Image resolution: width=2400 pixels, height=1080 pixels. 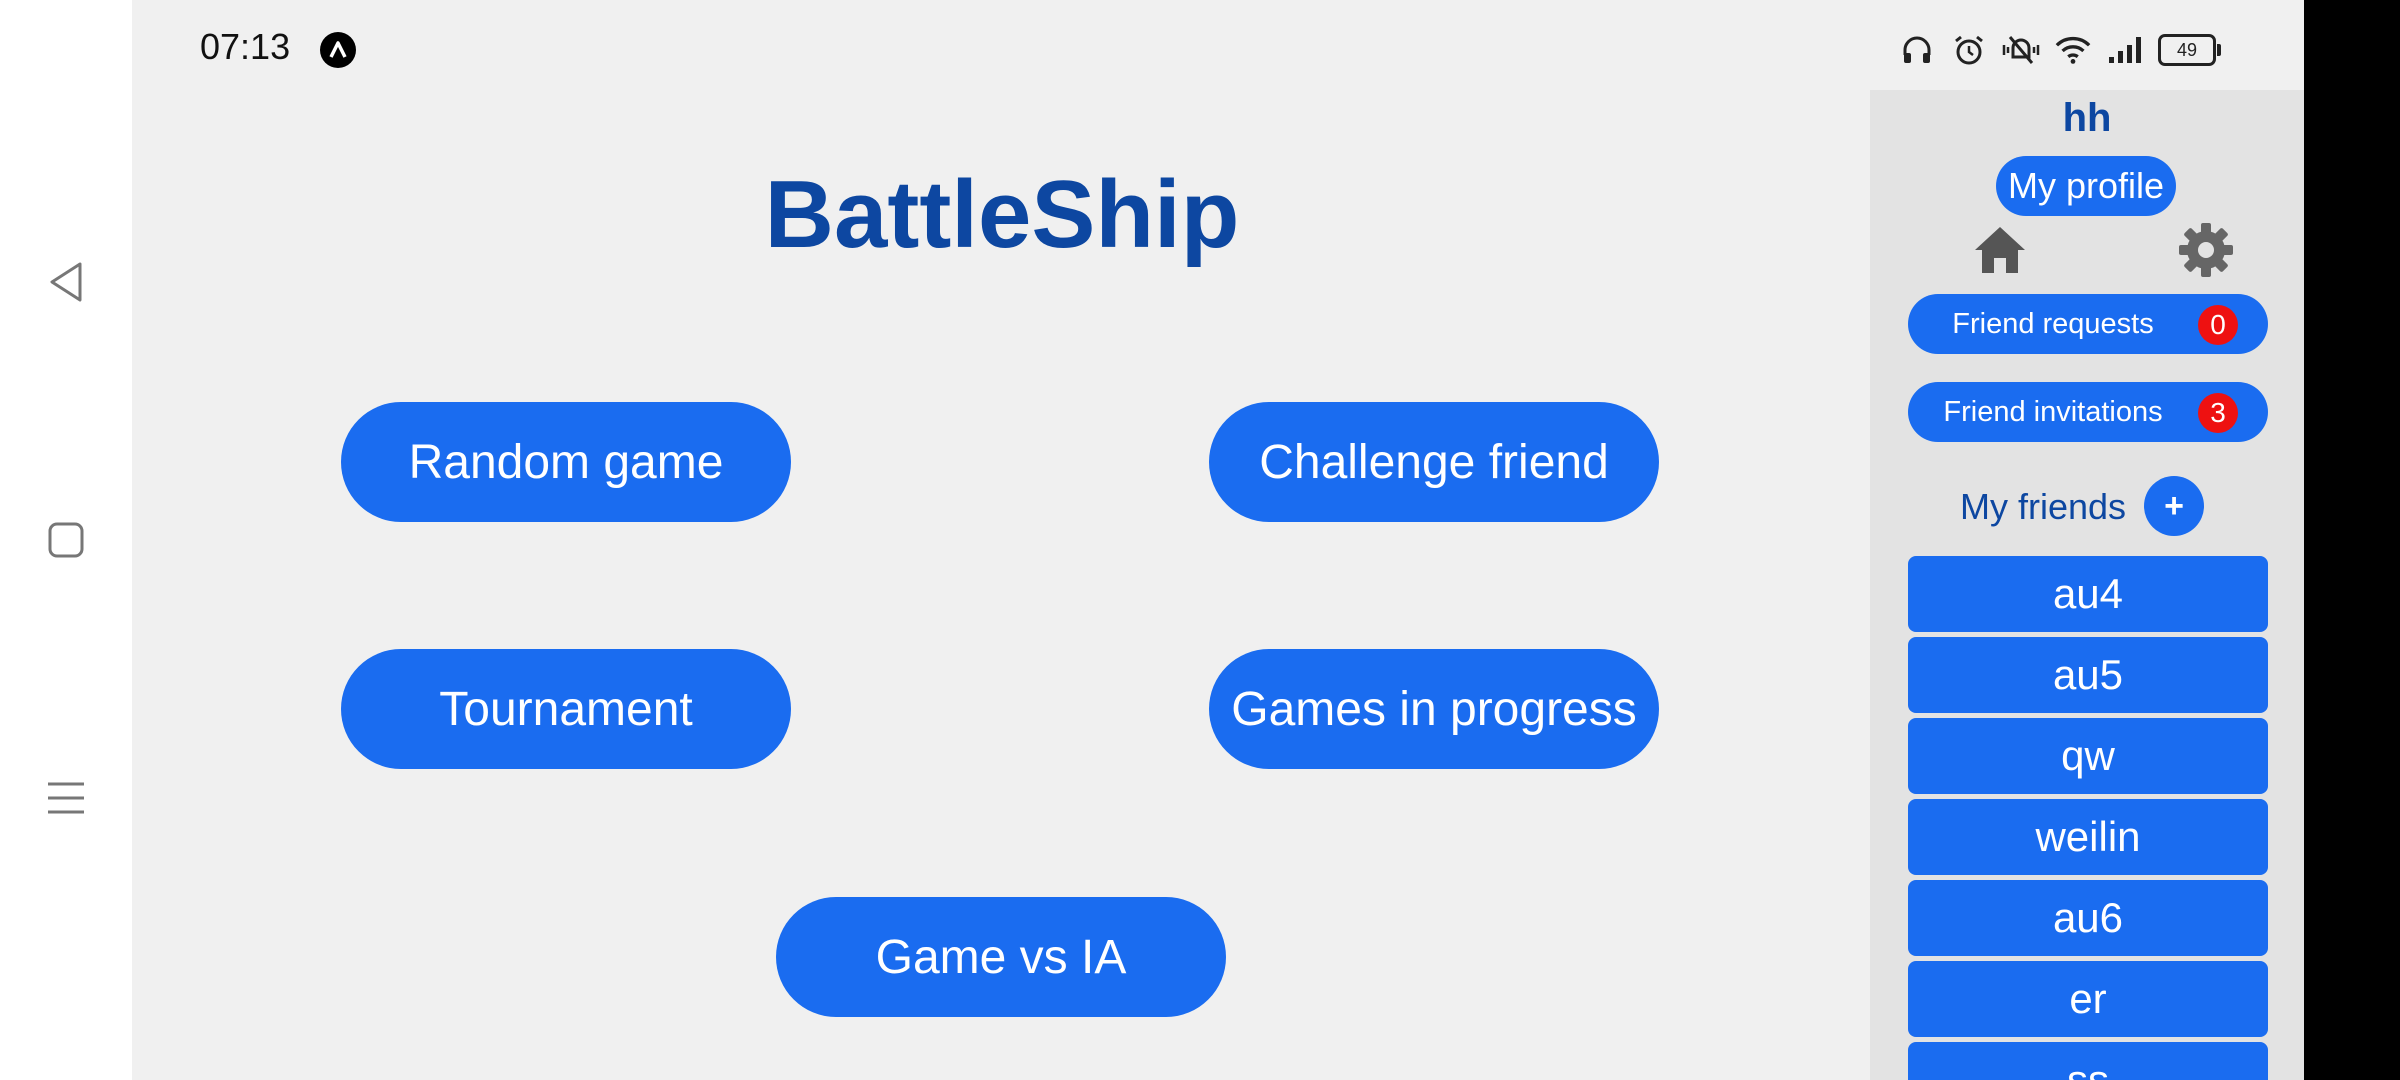 What do you see at coordinates (2088, 918) in the screenshot?
I see `friend-item: au6` at bounding box center [2088, 918].